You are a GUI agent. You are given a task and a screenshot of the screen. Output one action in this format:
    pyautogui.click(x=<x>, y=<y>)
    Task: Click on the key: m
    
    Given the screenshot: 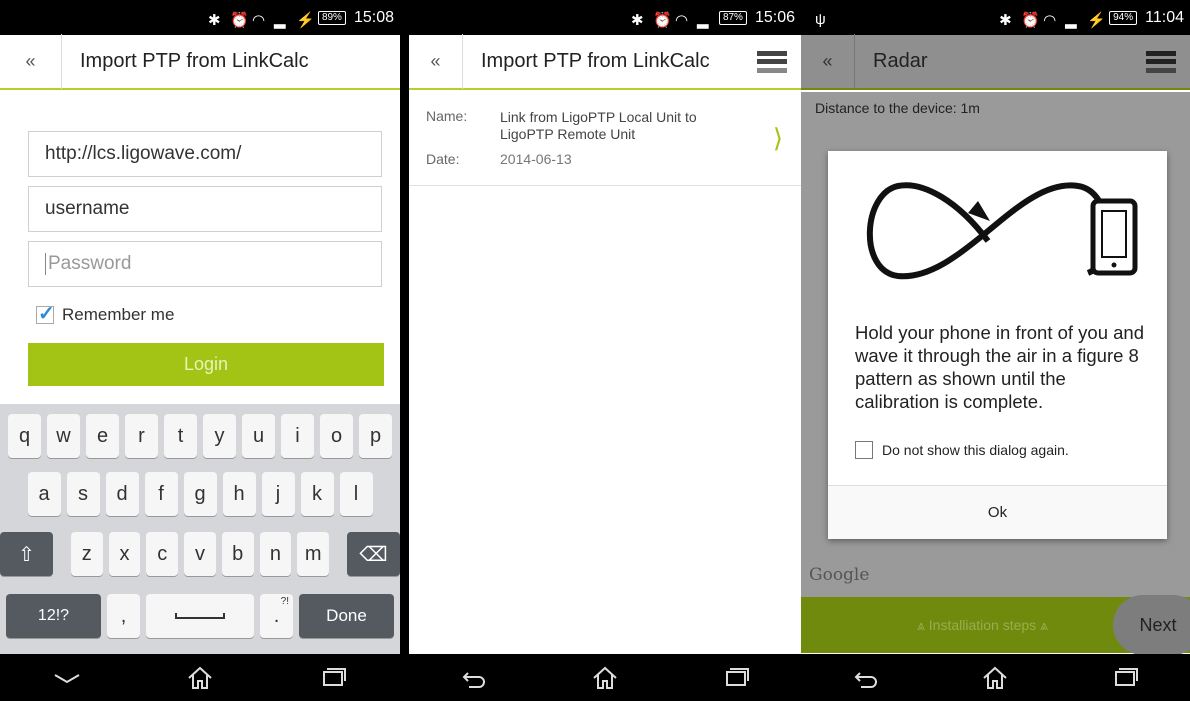 What is the action you would take?
    pyautogui.click(x=313, y=554)
    